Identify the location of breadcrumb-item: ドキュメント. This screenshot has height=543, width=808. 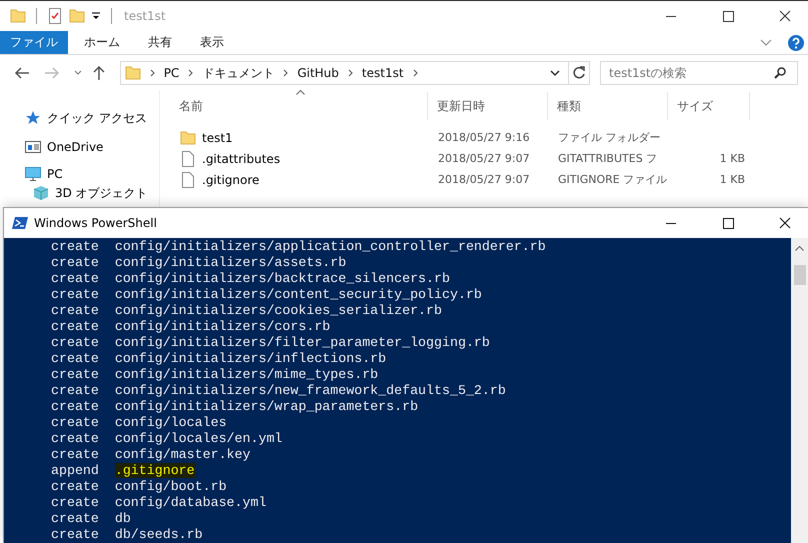
(238, 73).